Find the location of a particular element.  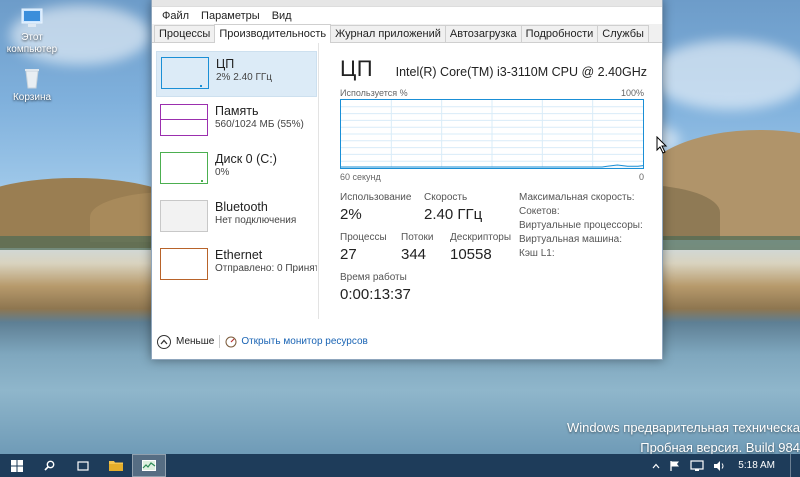

network-icon is located at coordinates (697, 465).